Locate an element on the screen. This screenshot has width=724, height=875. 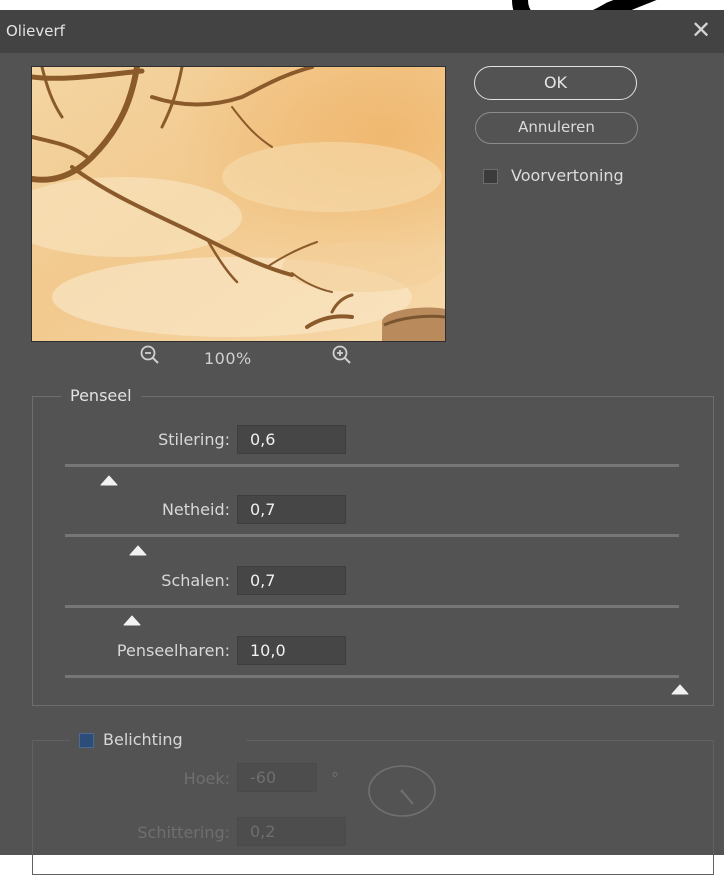
brush-group-legend: Penseel is located at coordinates (101, 395).